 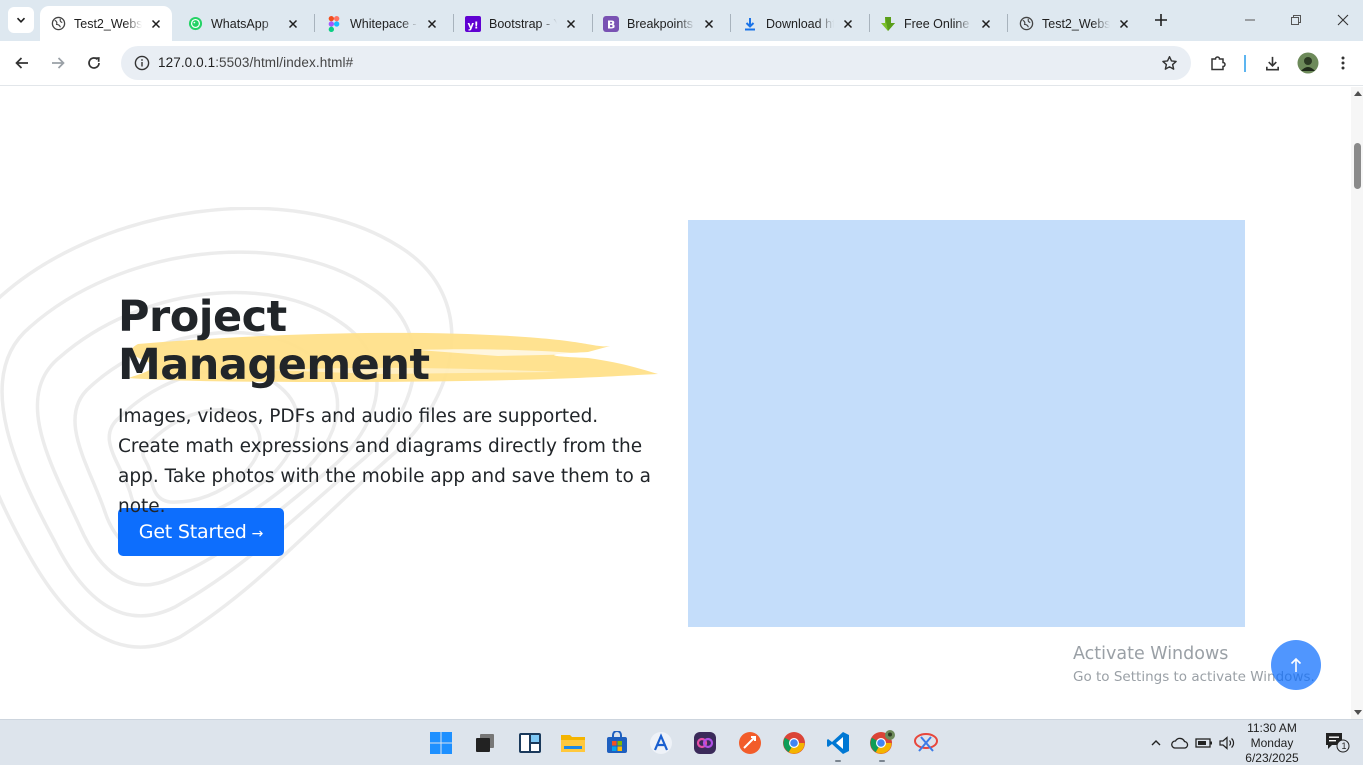 What do you see at coordinates (661, 743) in the screenshot?
I see `app-icon-a` at bounding box center [661, 743].